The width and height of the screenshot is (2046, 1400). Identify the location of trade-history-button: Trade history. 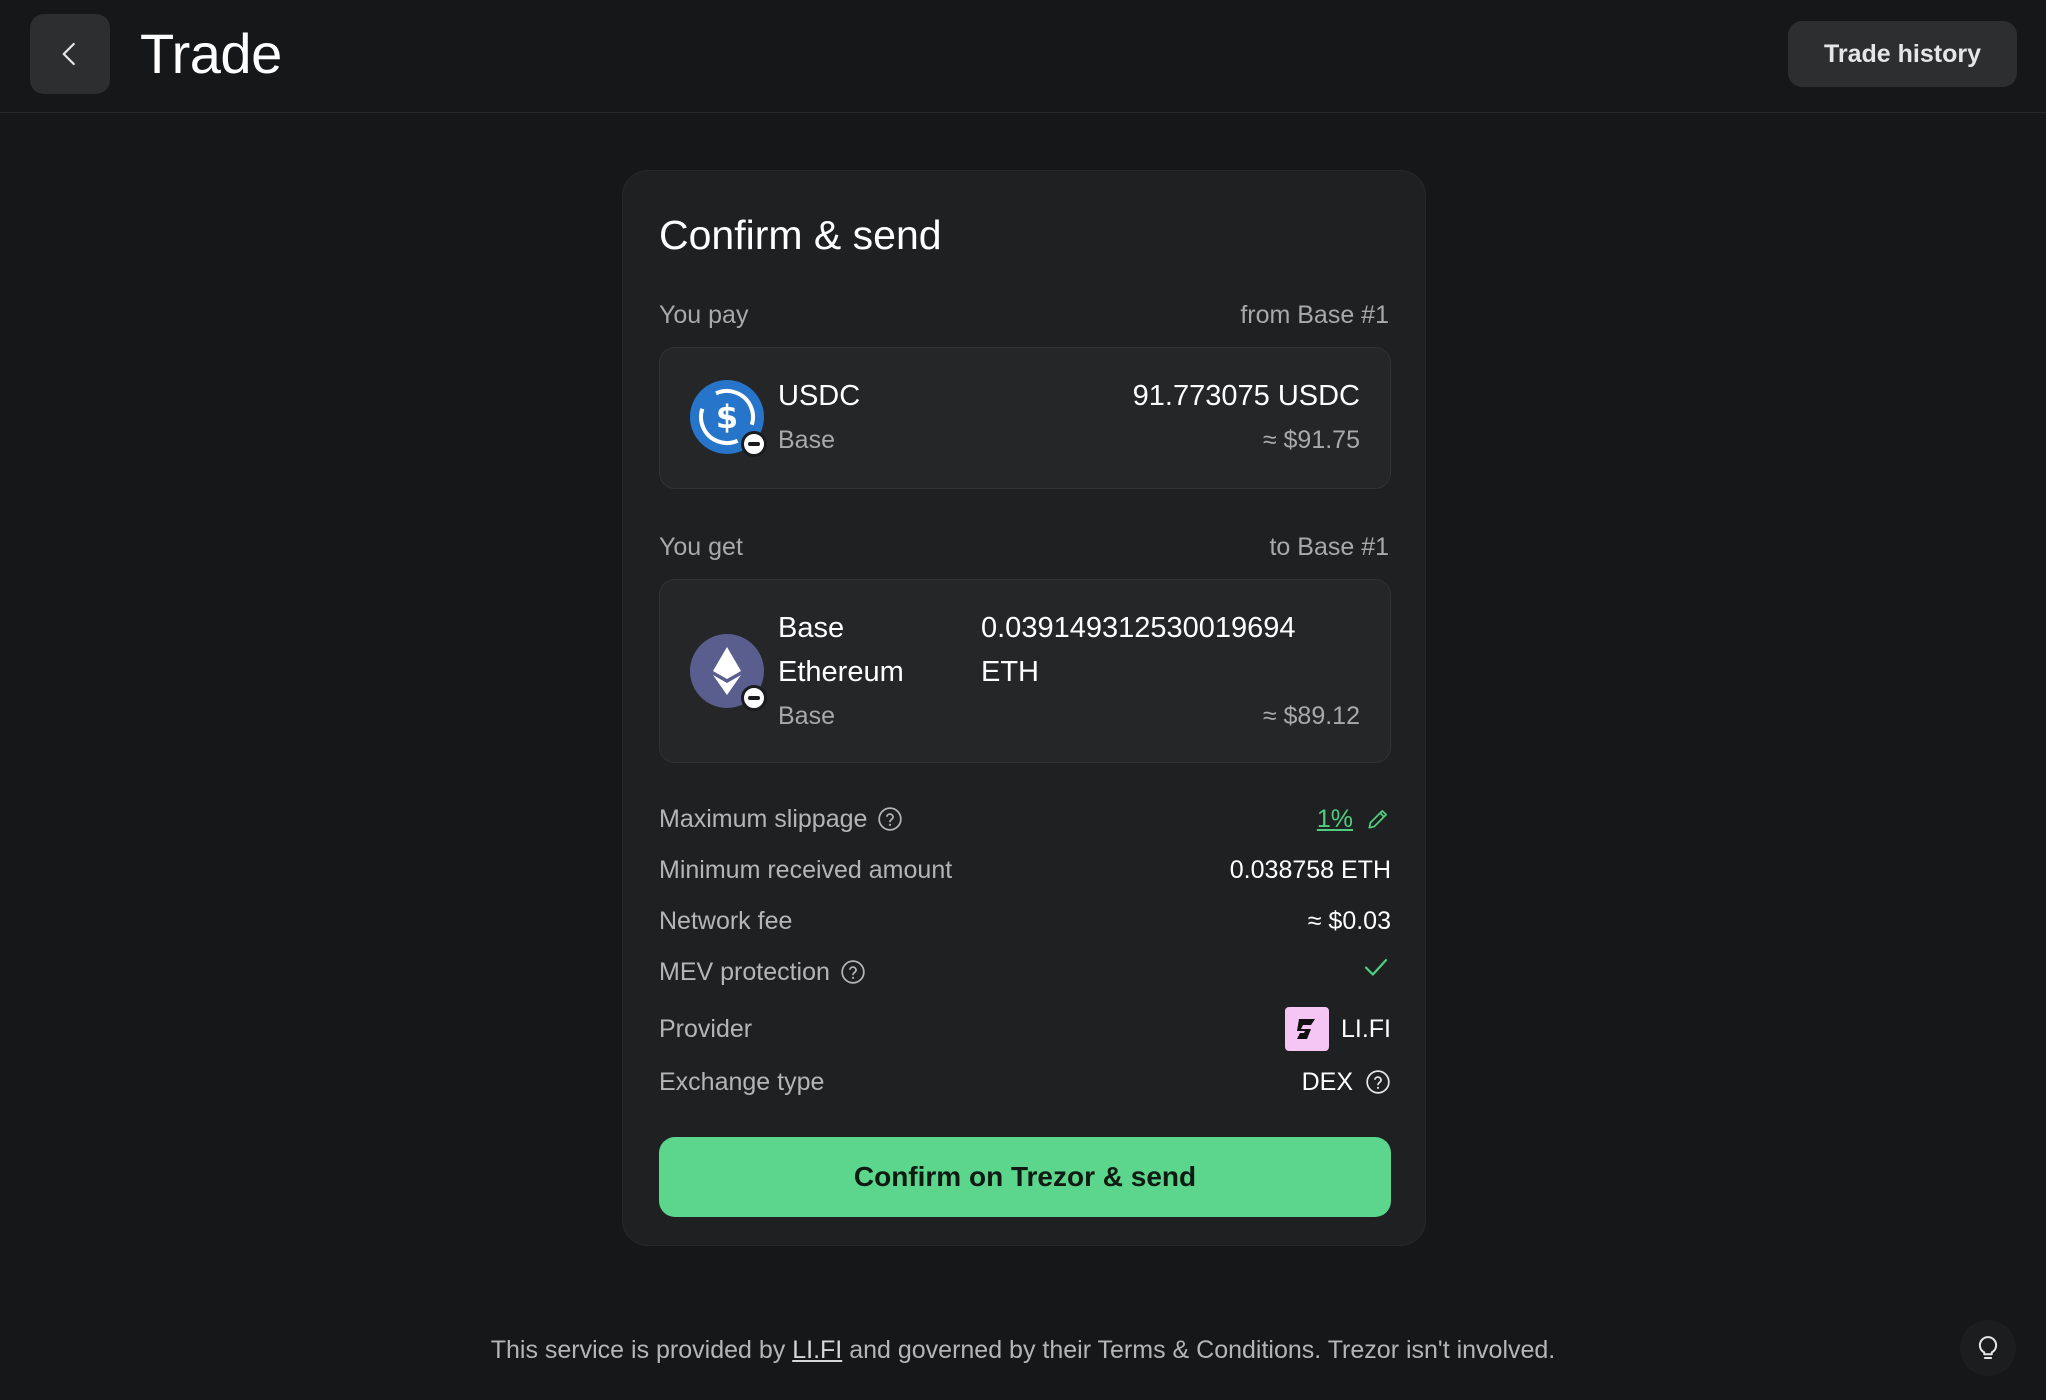
(1902, 54).